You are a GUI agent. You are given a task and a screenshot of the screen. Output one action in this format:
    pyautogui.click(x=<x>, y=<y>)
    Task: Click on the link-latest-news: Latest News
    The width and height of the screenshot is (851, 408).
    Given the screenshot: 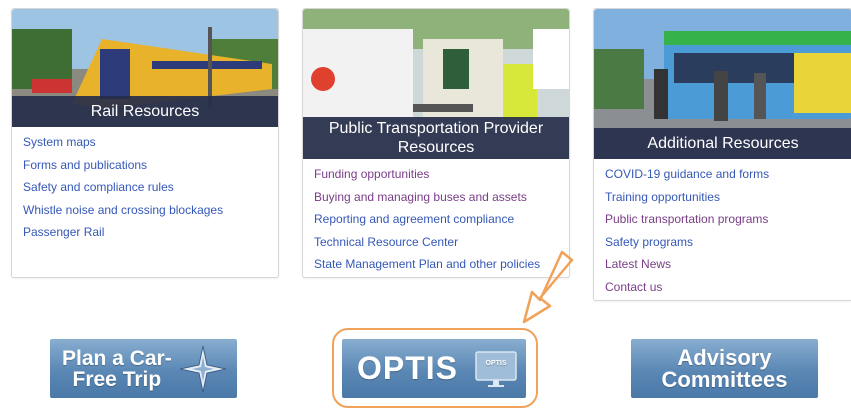 What is the action you would take?
    pyautogui.click(x=638, y=264)
    